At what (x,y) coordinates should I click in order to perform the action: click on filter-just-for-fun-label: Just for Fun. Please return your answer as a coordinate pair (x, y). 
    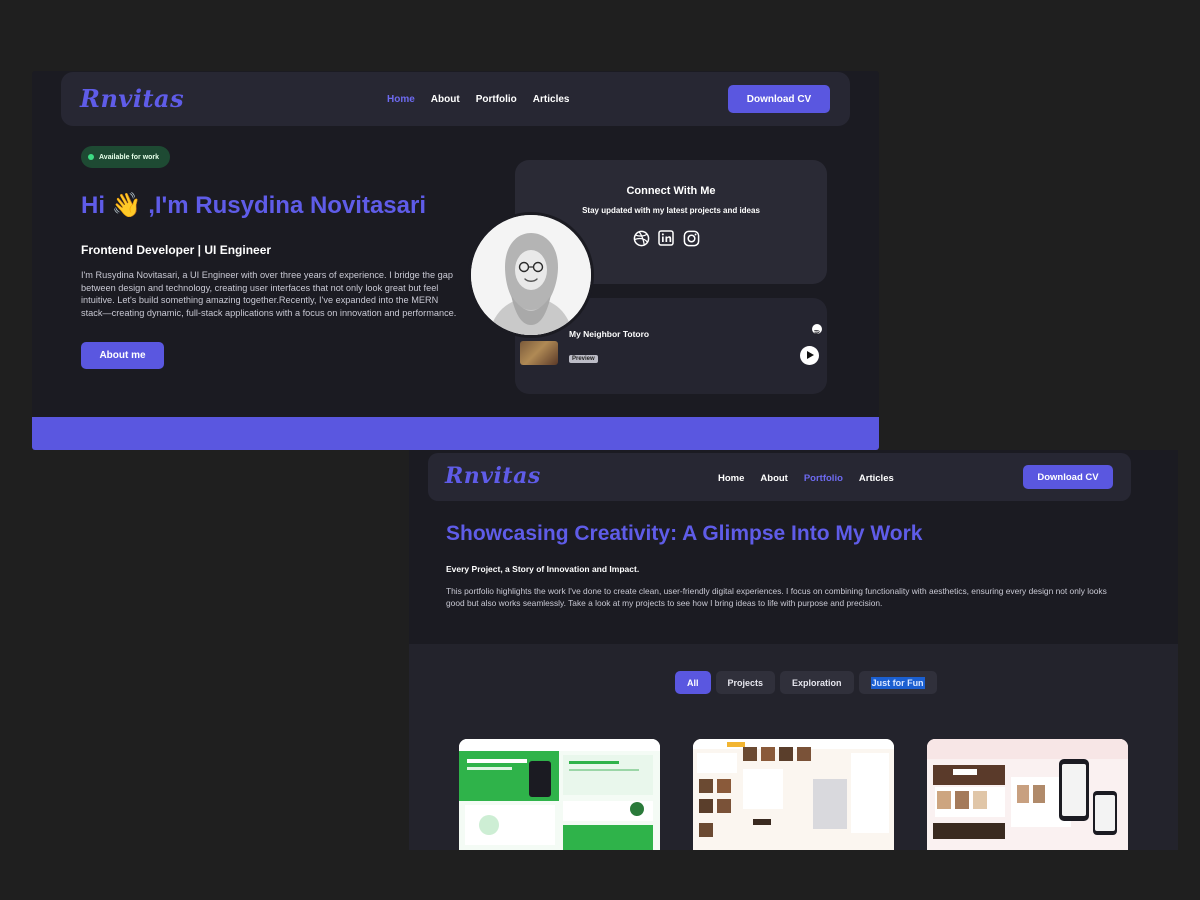
    Looking at the image, I should click on (897, 682).